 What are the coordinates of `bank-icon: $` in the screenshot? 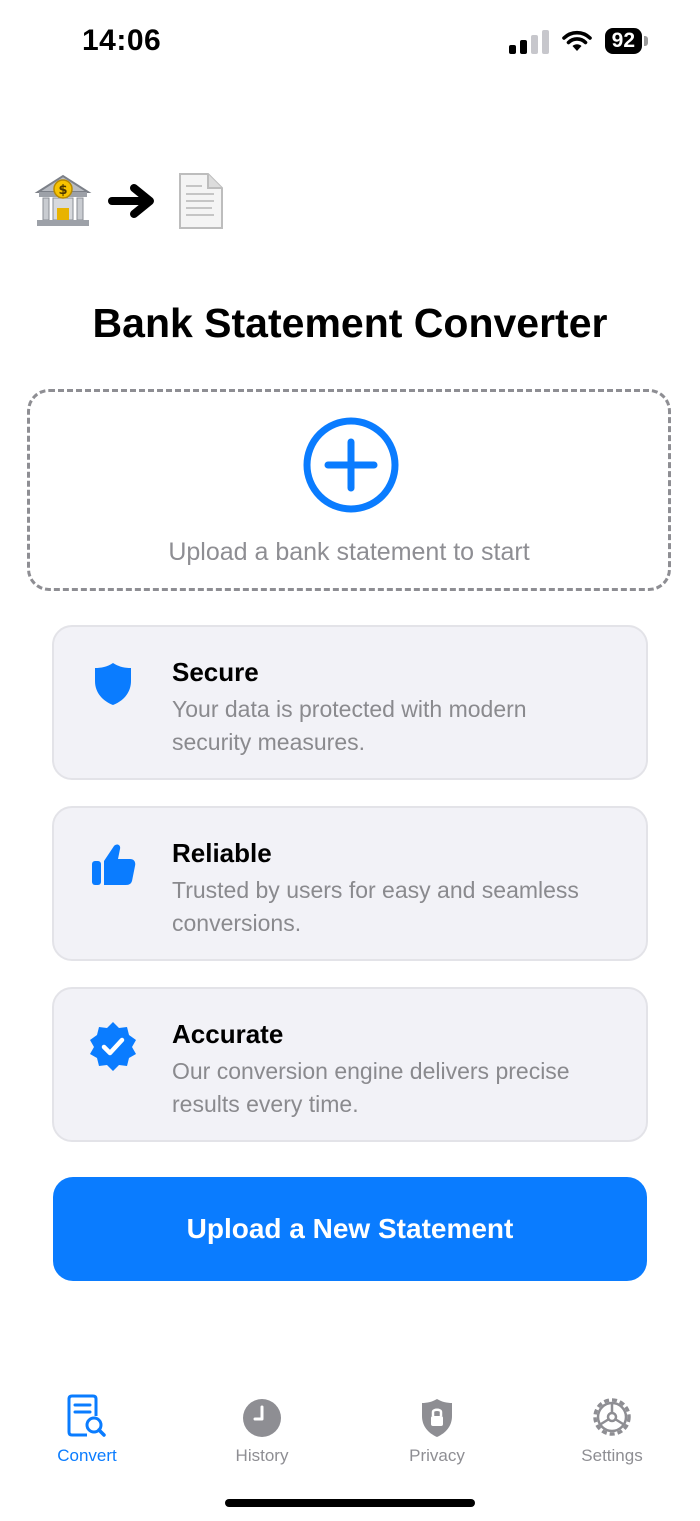 It's located at (63, 200).